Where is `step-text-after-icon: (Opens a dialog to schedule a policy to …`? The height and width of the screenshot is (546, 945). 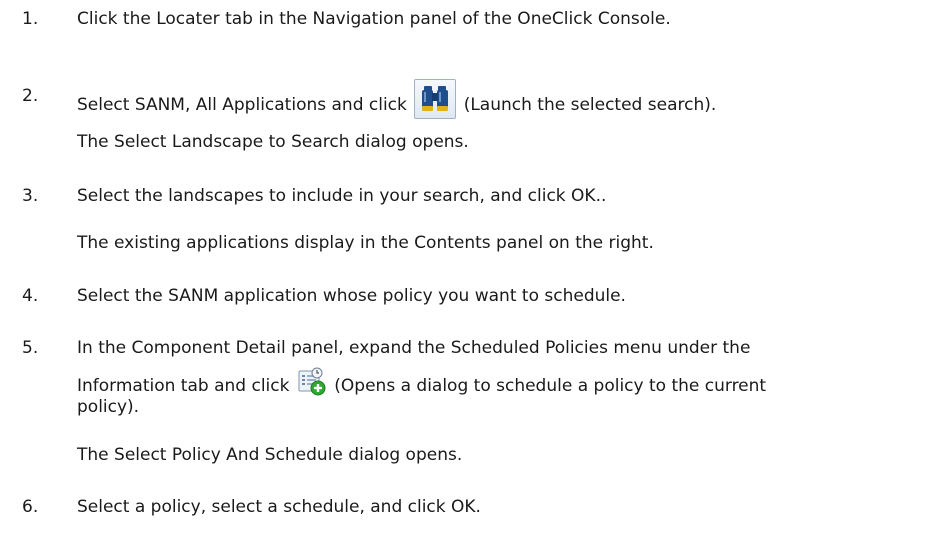 step-text-after-icon: (Opens a dialog to schedule a policy to … is located at coordinates (550, 386).